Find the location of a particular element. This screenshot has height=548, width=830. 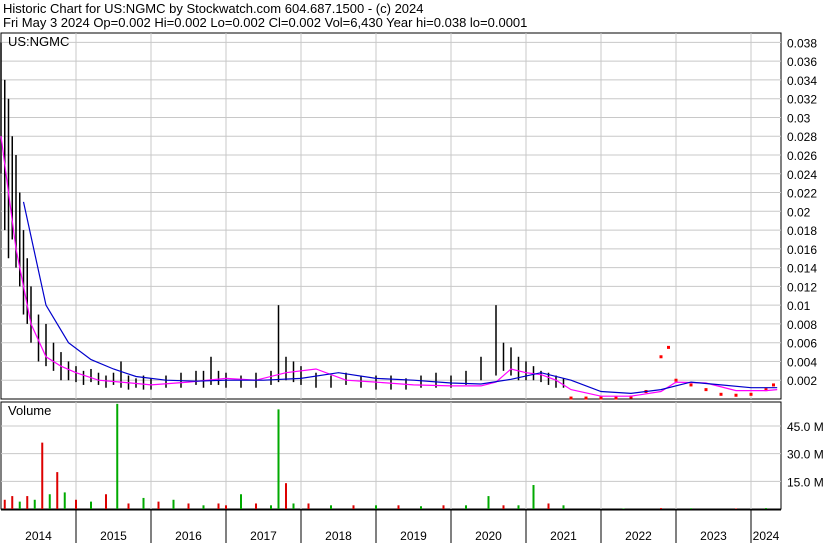

price-y-tick-label: 0.008 is located at coordinates (802, 325).